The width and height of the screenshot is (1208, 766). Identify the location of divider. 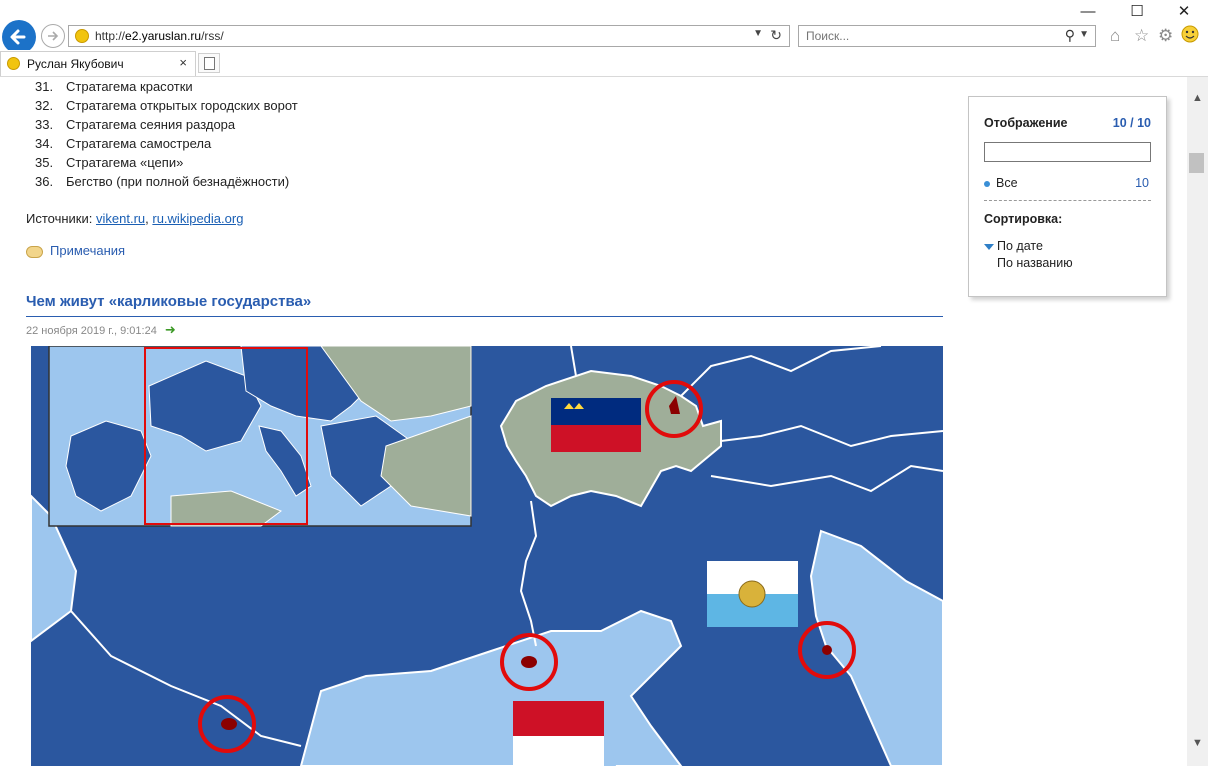
(1067, 200).